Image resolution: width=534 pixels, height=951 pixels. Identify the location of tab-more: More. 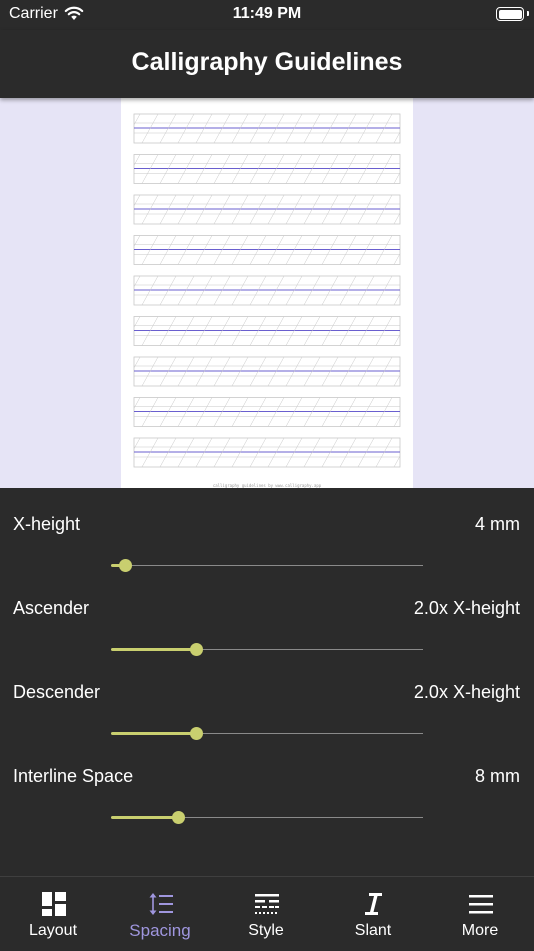
(480, 914).